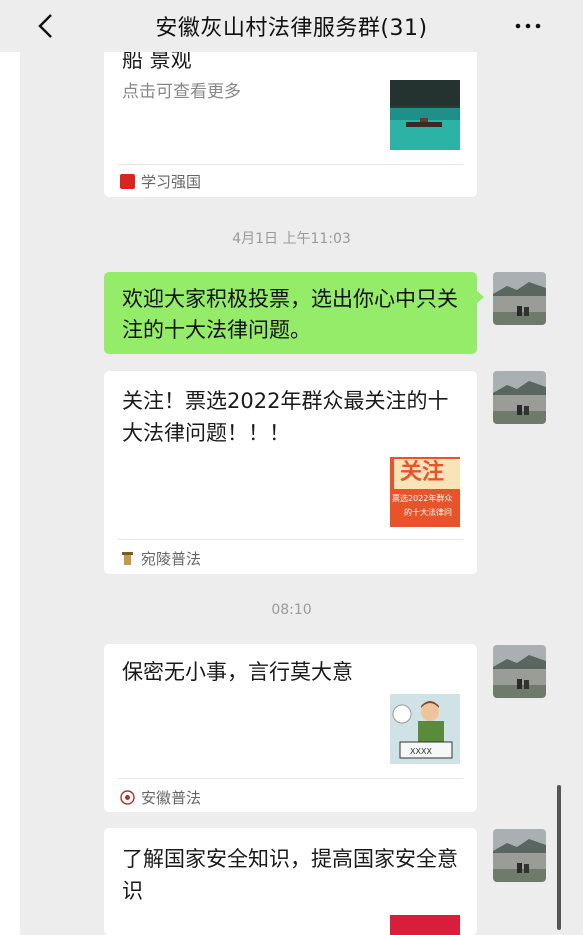  What do you see at coordinates (237, 672) in the screenshot?
I see `card-title: 保密无小事，言行莫大意` at bounding box center [237, 672].